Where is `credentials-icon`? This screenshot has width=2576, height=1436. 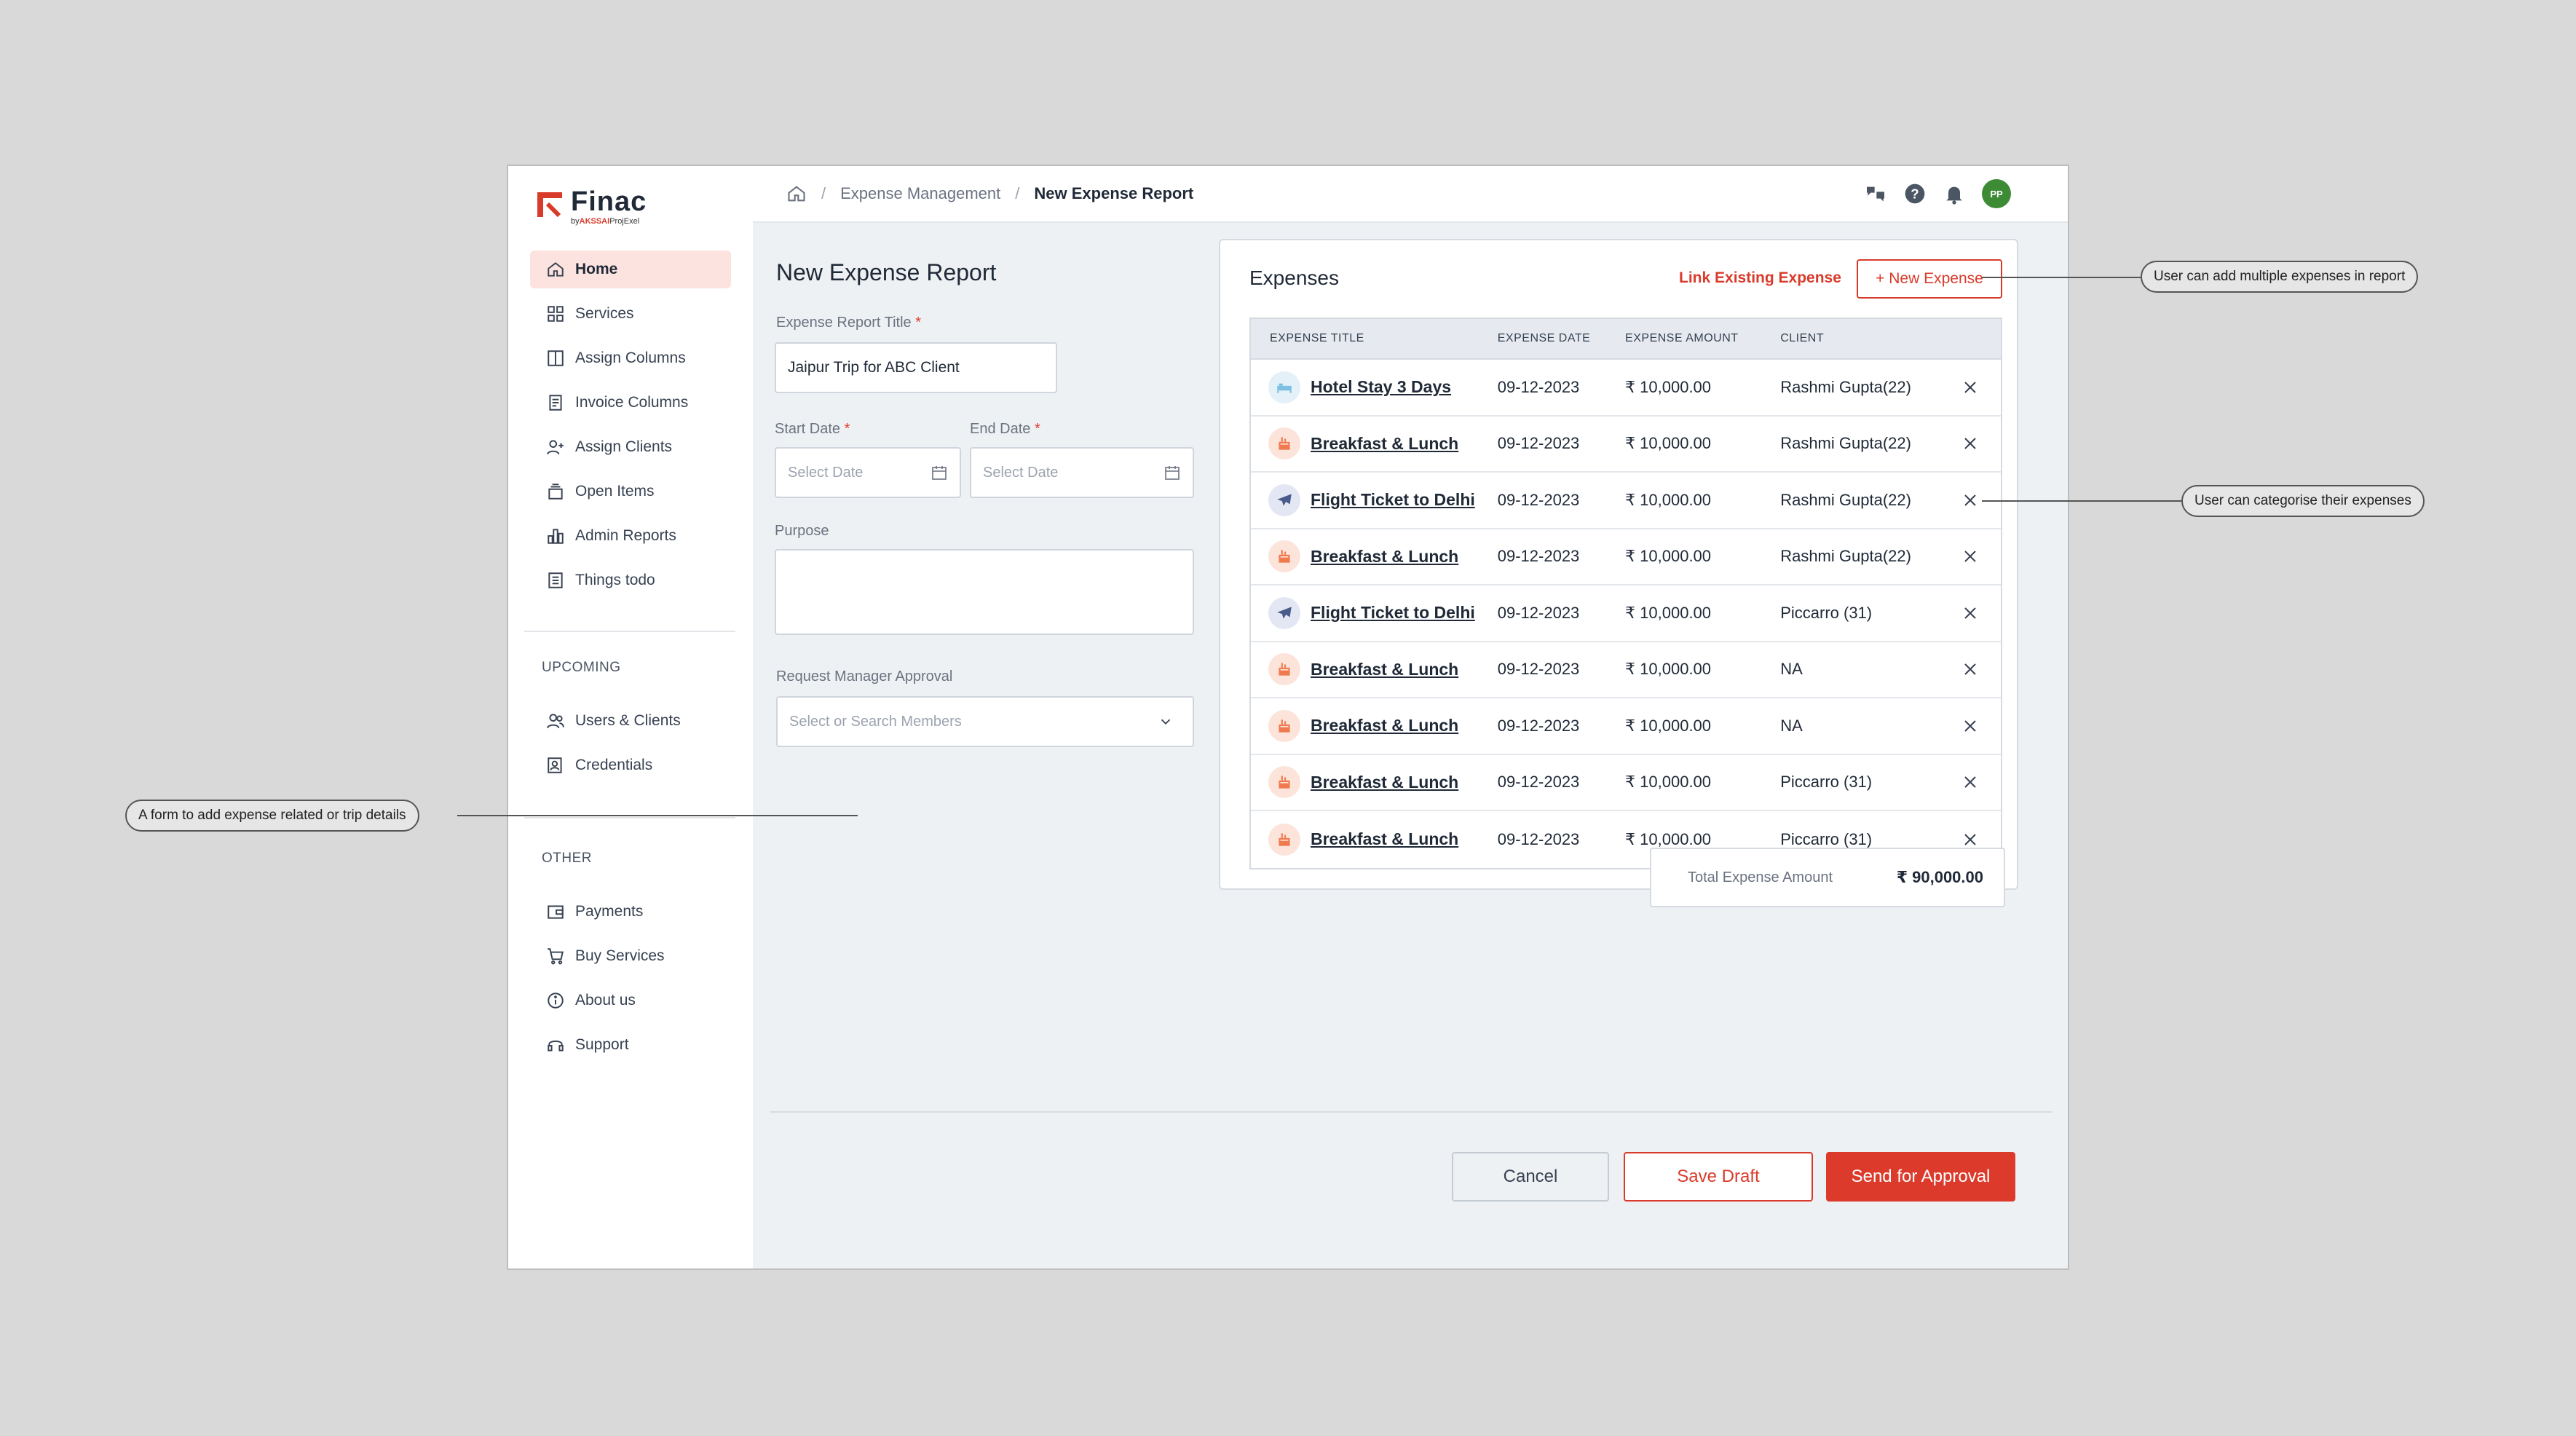
credentials-icon is located at coordinates (555, 765).